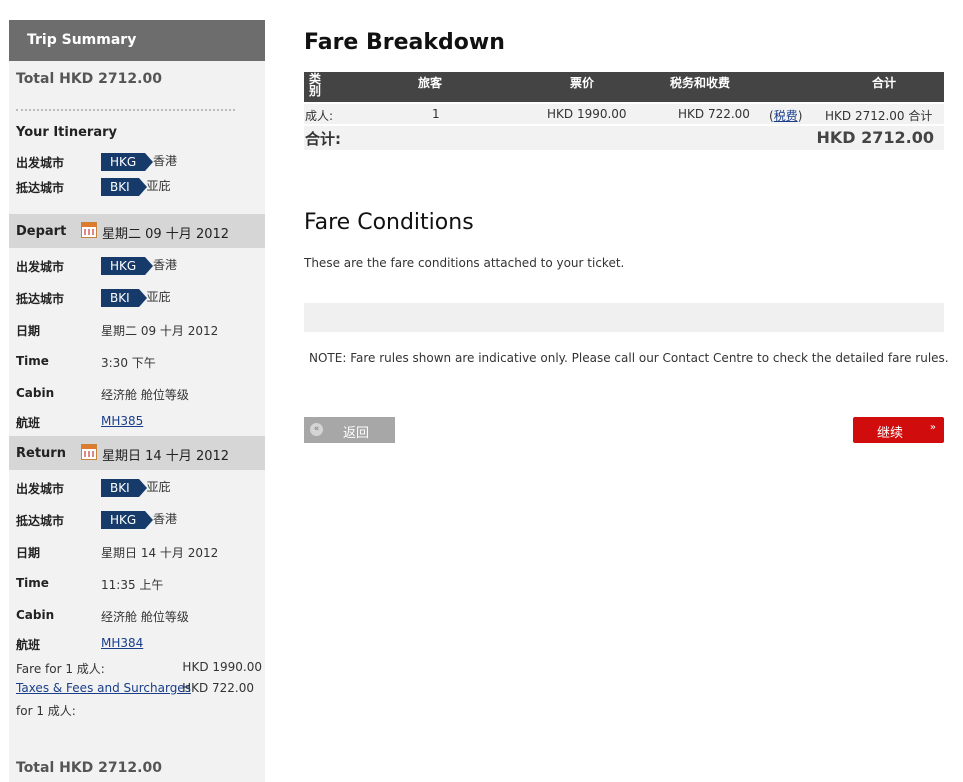 Image resolution: width=963 pixels, height=782 pixels. I want to click on return-time-value: 11:35 上午, so click(132, 585).